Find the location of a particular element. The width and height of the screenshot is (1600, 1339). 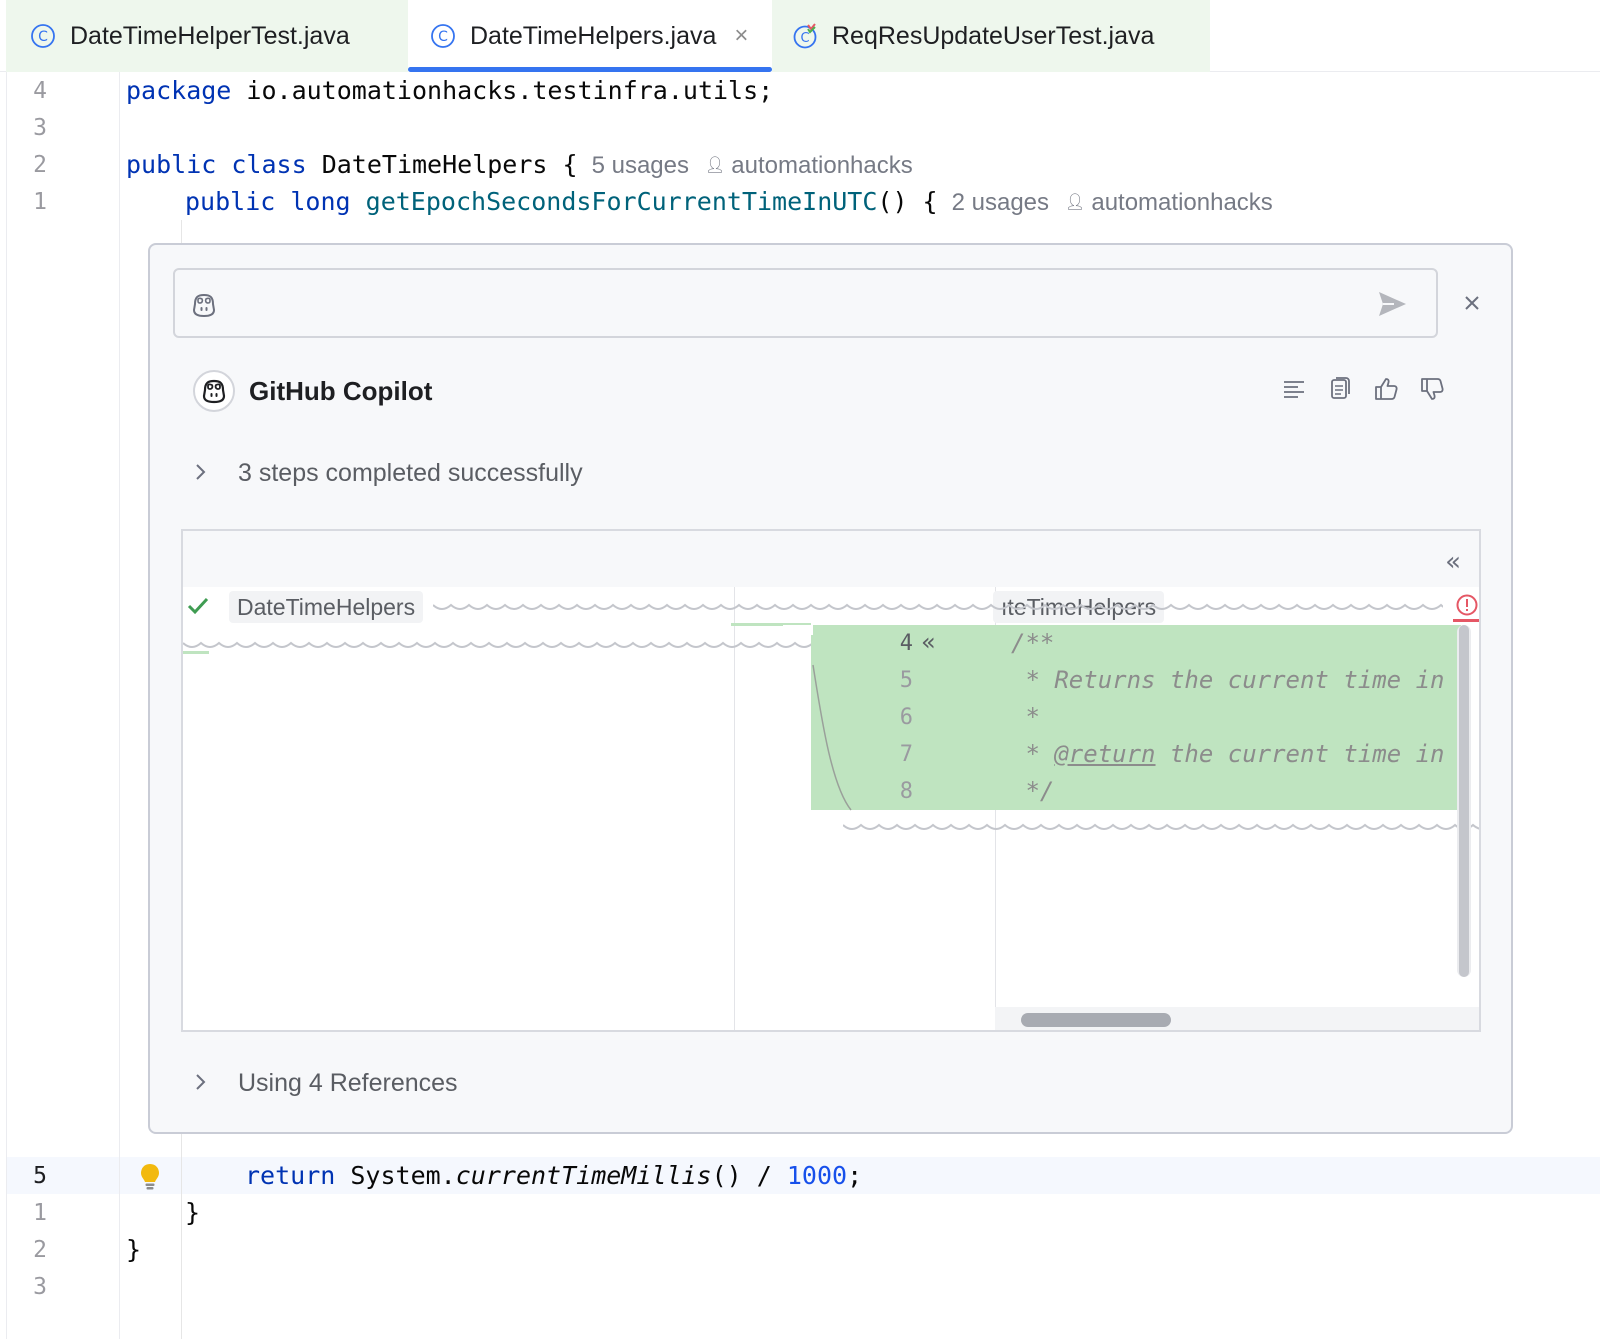

semicolon: ; is located at coordinates (855, 1175).